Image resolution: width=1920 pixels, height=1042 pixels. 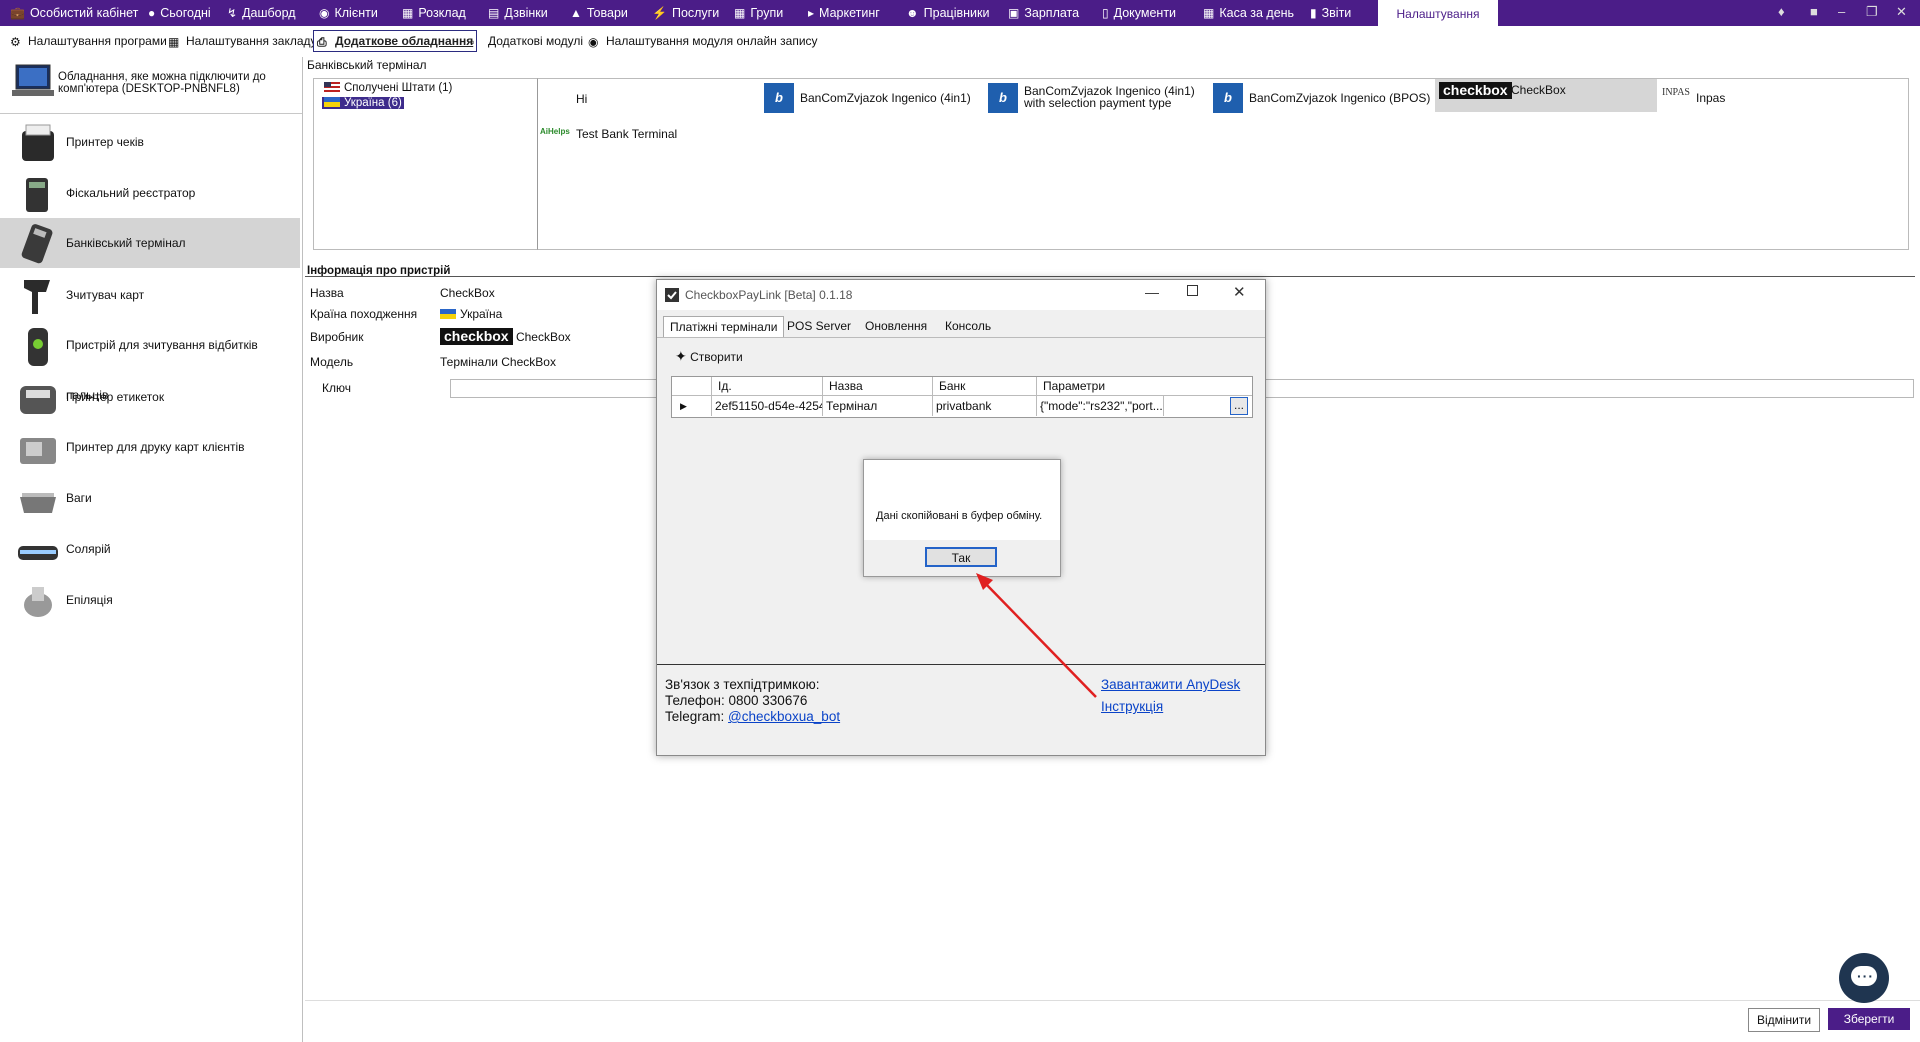 What do you see at coordinates (593, 42) in the screenshot?
I see `globe-icon: ◉` at bounding box center [593, 42].